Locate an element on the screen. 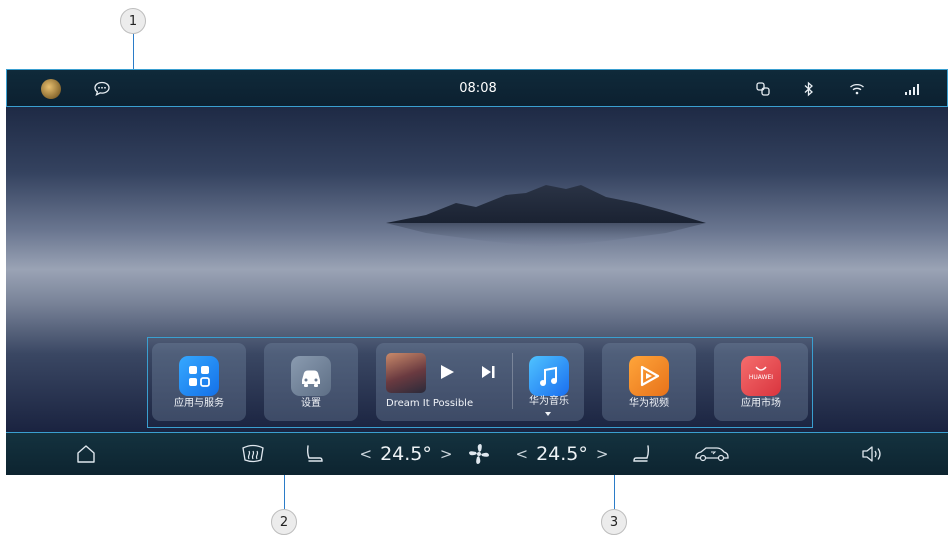  video-play-icon is located at coordinates (649, 376).